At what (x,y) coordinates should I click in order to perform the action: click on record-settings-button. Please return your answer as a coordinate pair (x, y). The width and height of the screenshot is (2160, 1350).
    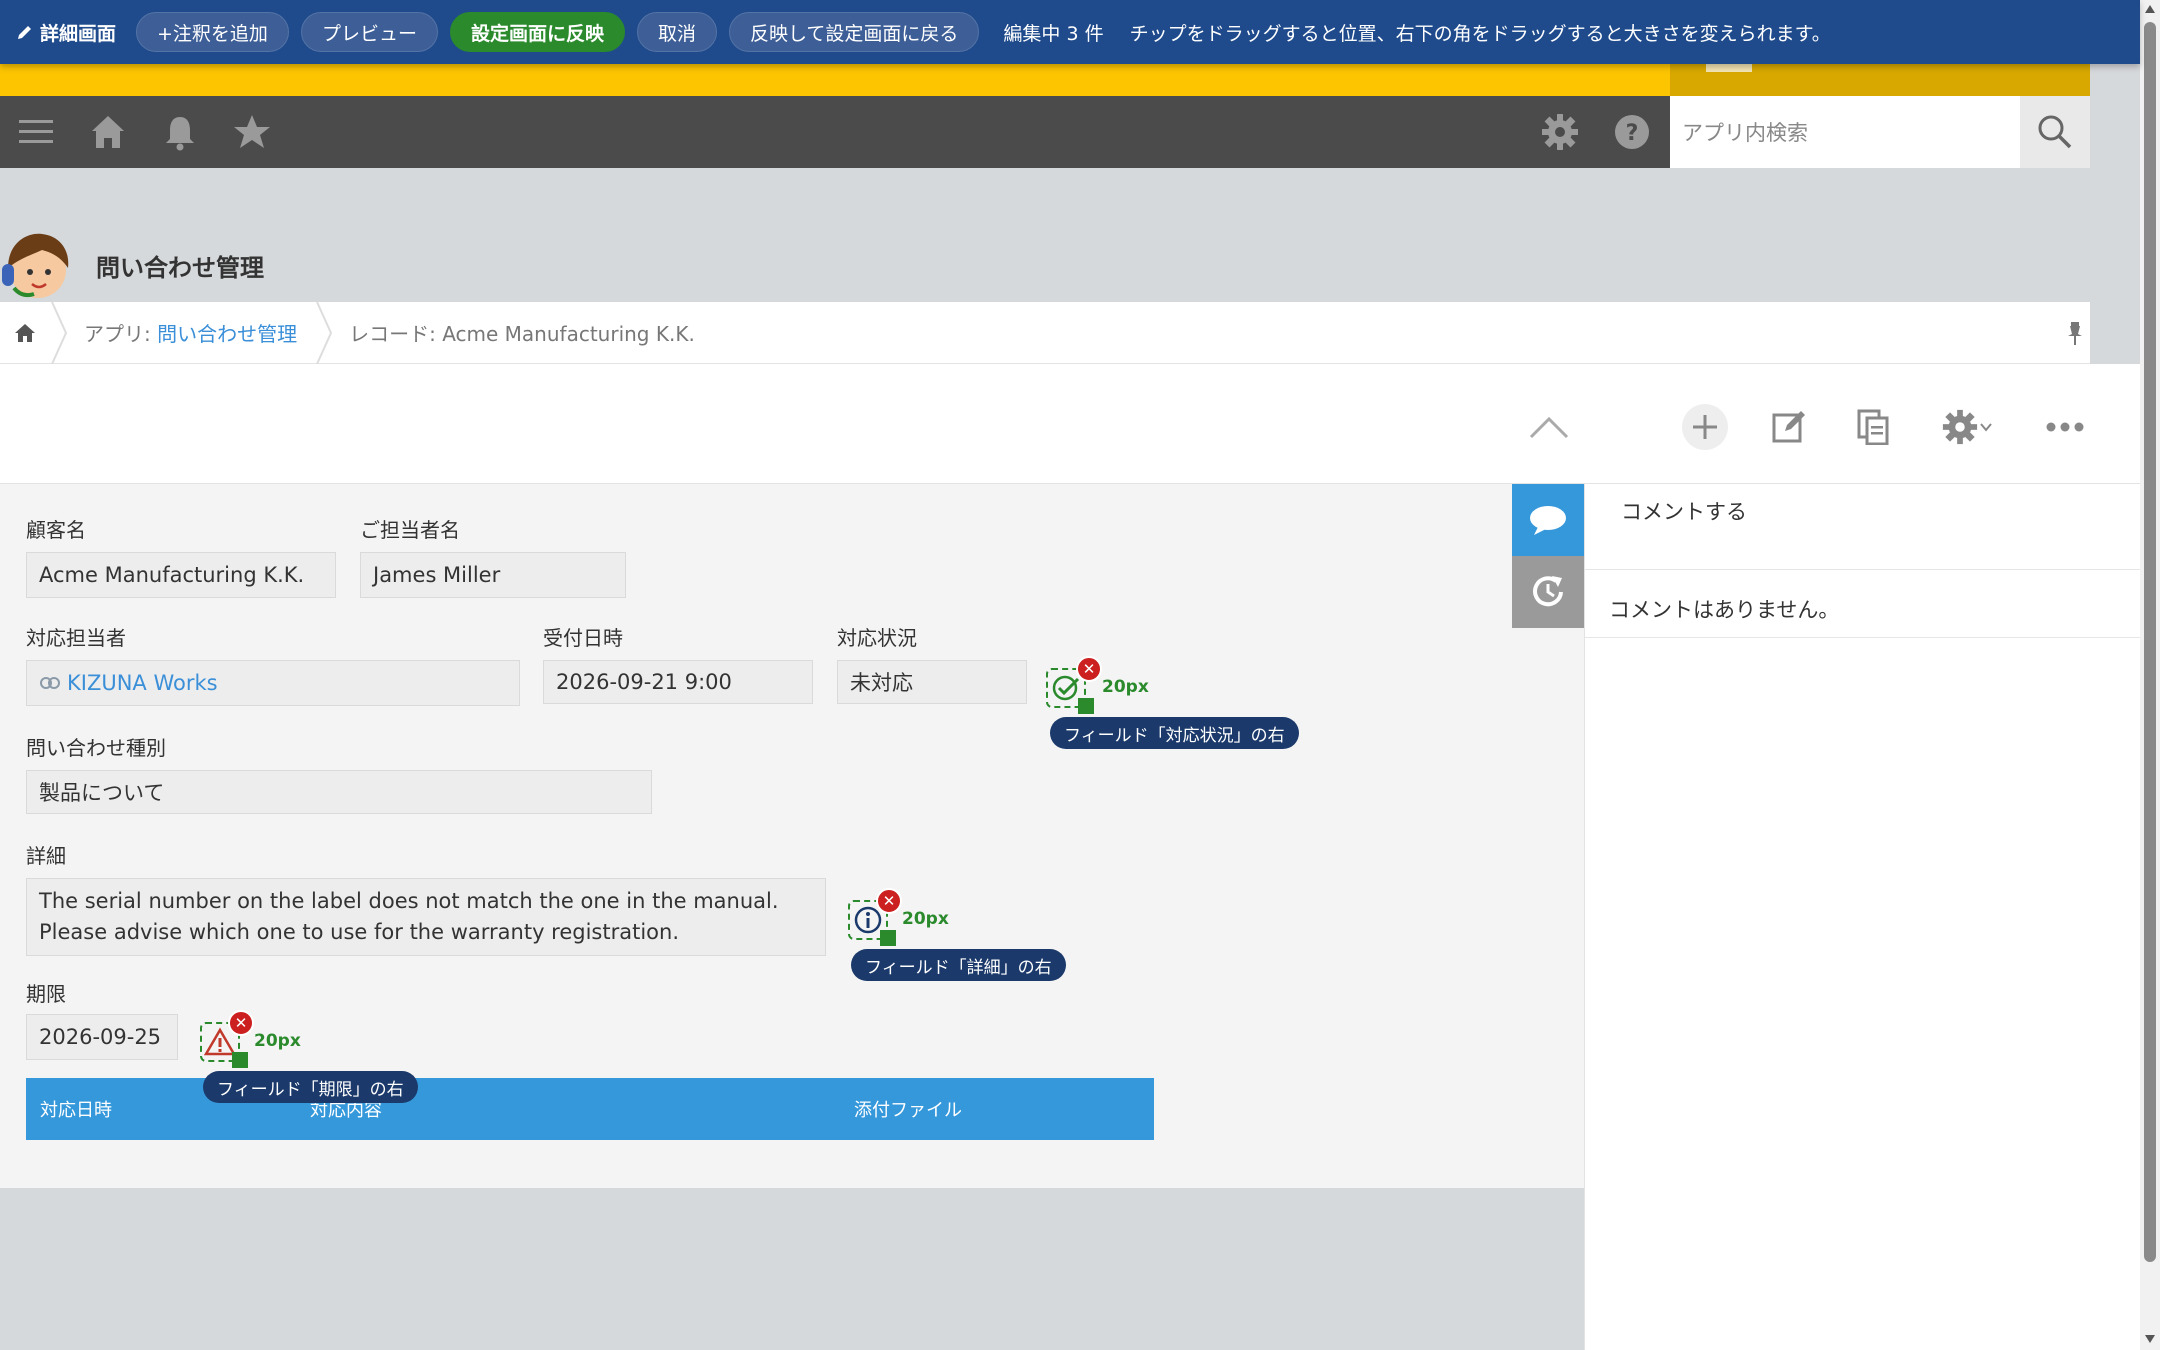
    Looking at the image, I should click on (1967, 427).